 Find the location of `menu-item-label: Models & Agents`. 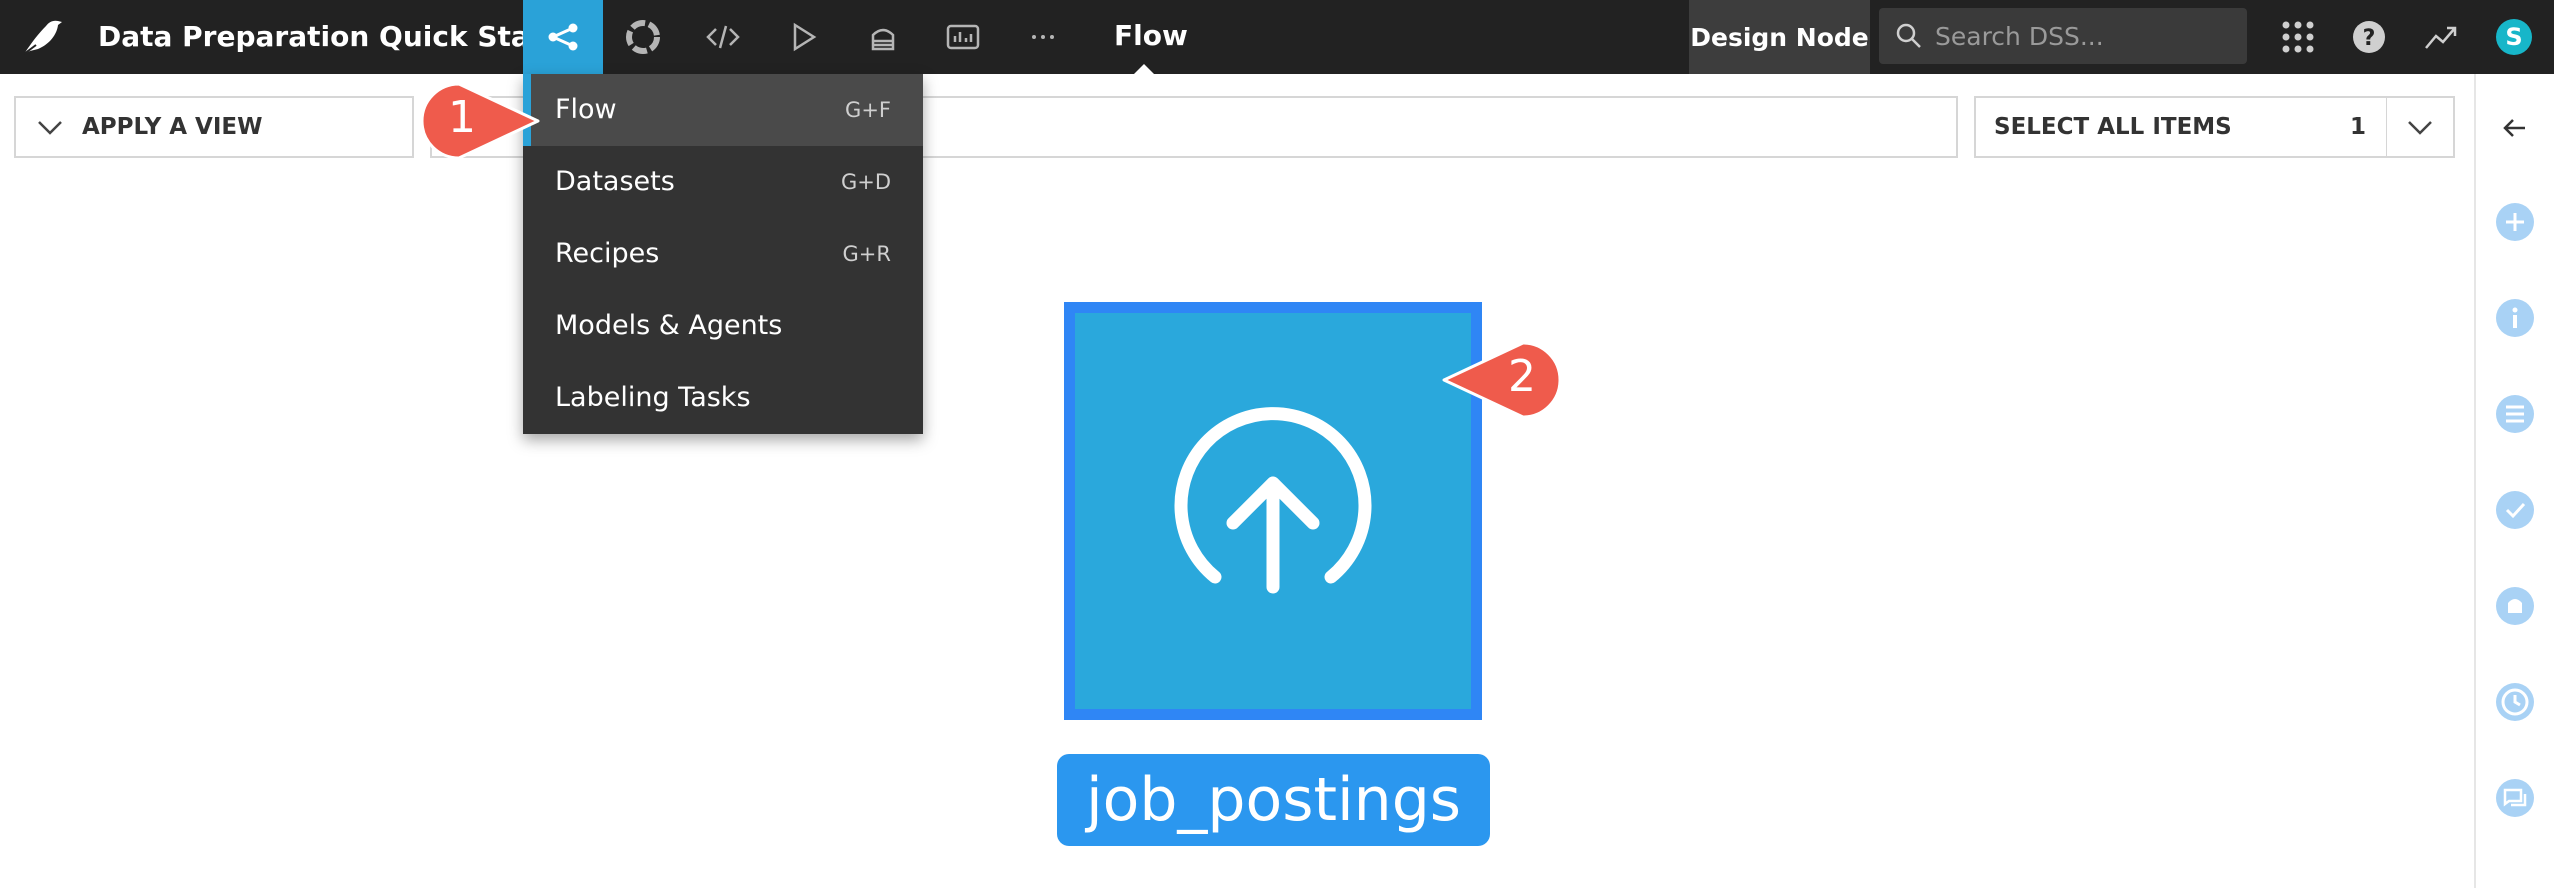

menu-item-label: Models & Agents is located at coordinates (669, 325).